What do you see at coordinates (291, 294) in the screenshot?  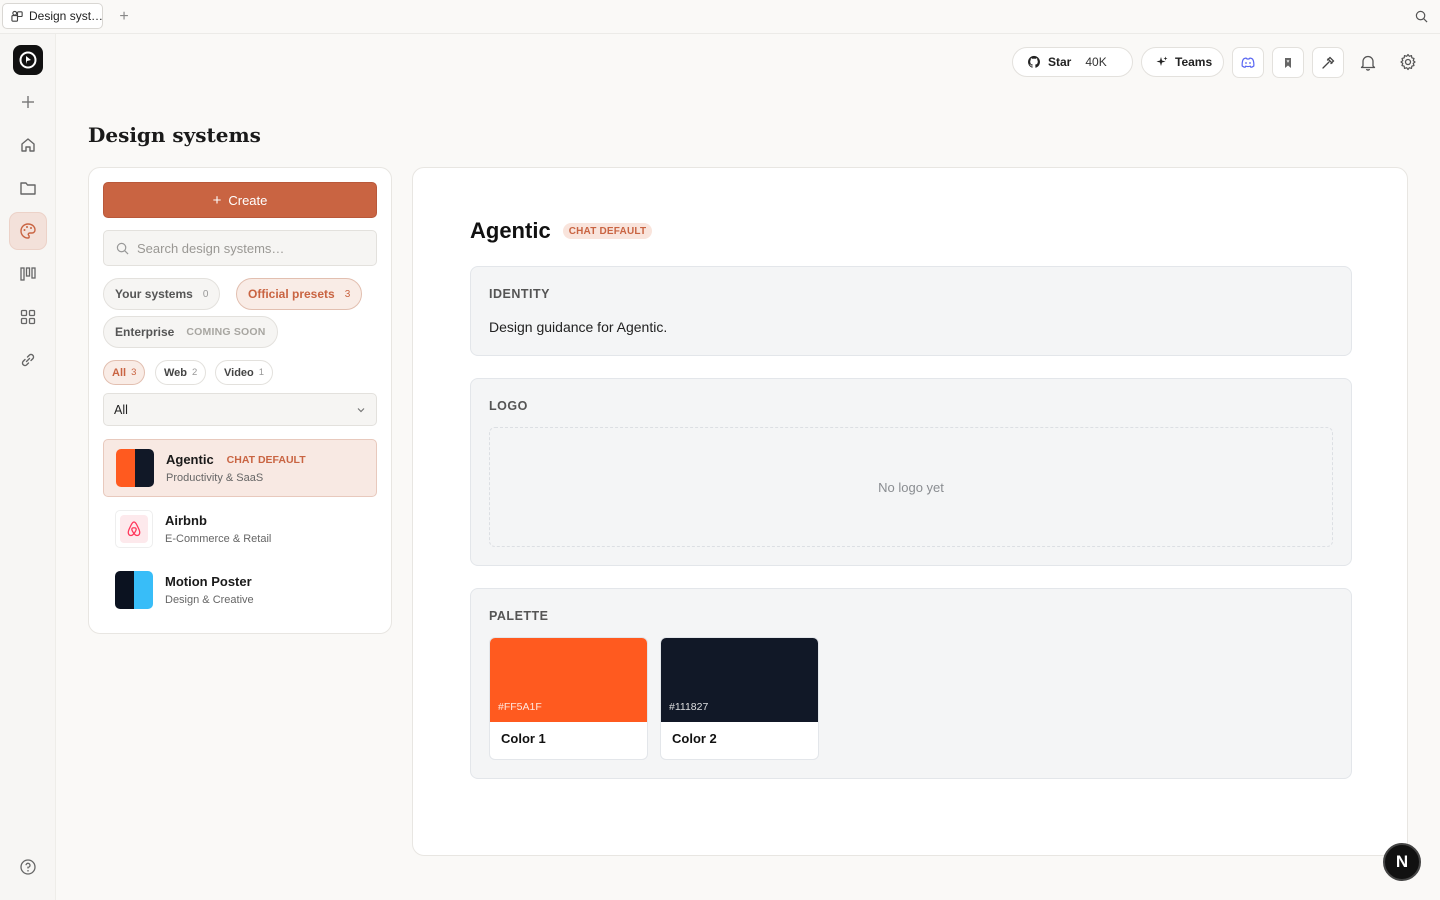 I see `segment-label: Official presets` at bounding box center [291, 294].